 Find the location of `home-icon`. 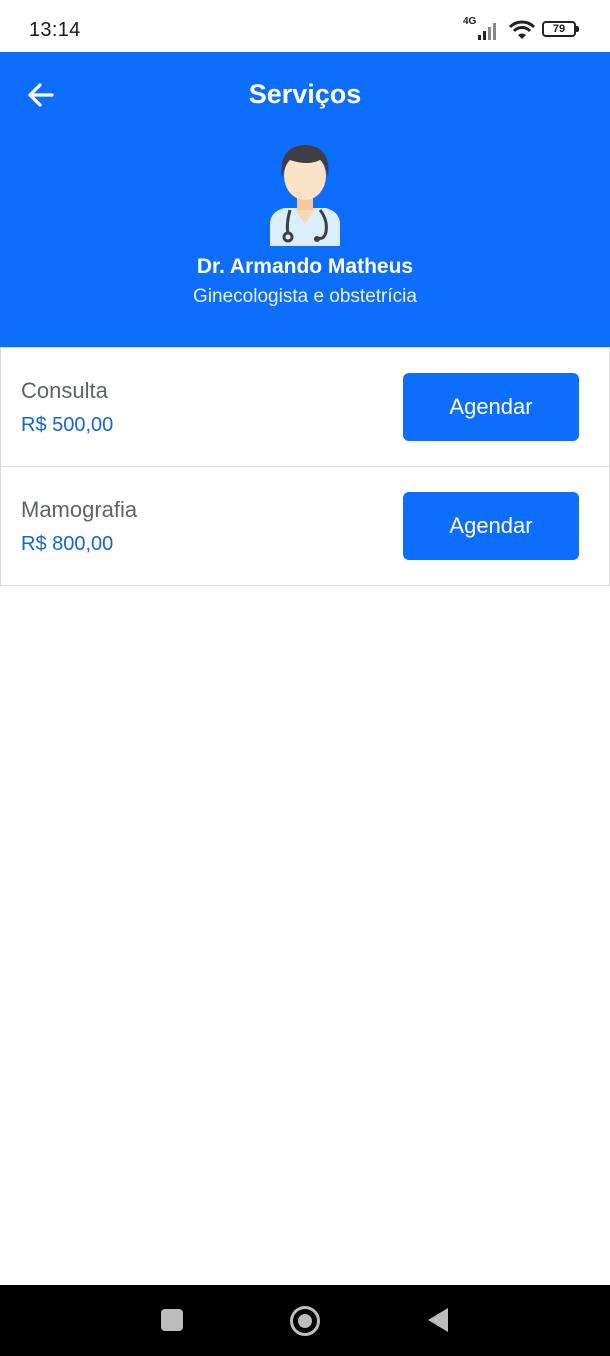

home-icon is located at coordinates (305, 1321).